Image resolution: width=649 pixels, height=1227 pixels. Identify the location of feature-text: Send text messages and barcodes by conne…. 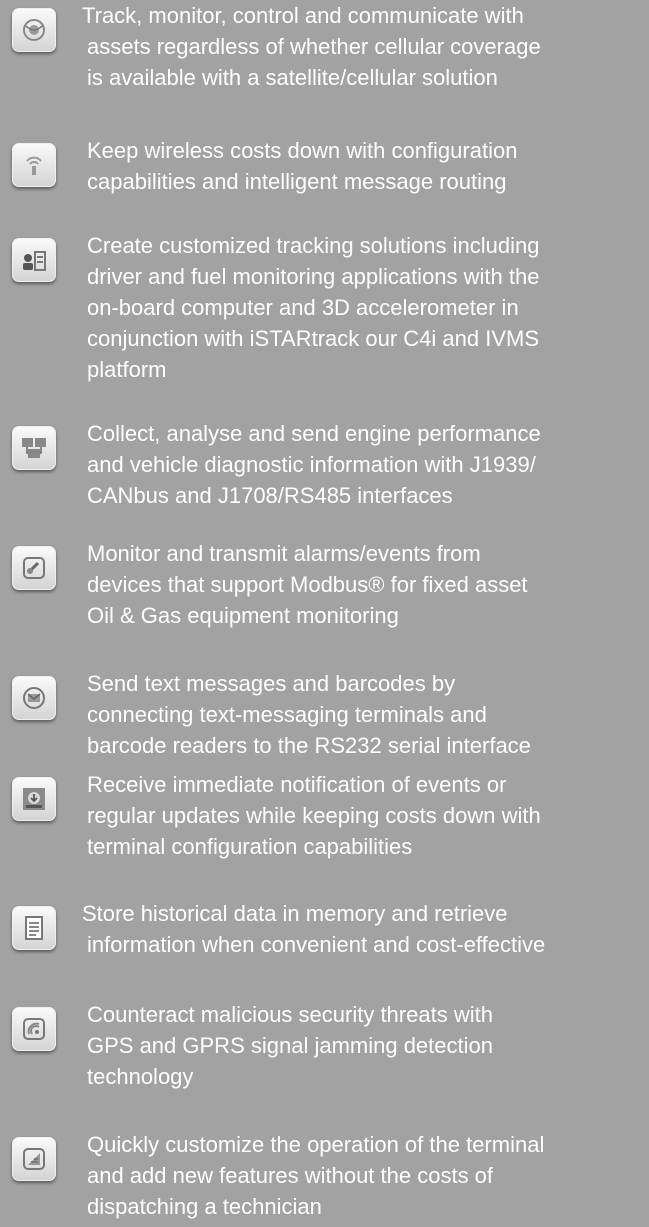
(362, 714).